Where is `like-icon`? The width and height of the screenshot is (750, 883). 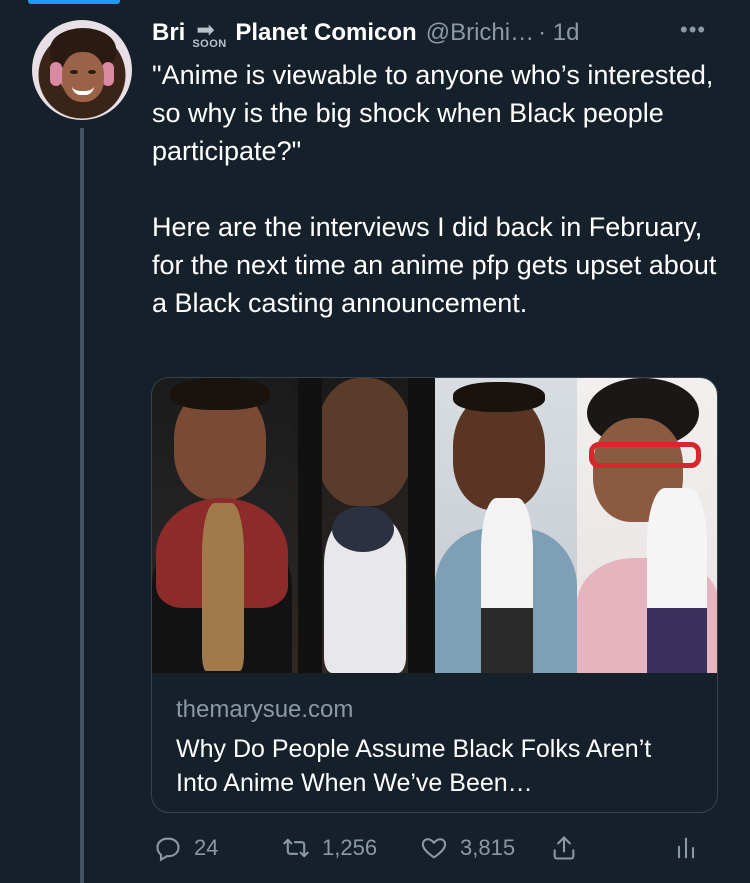 like-icon is located at coordinates (434, 848).